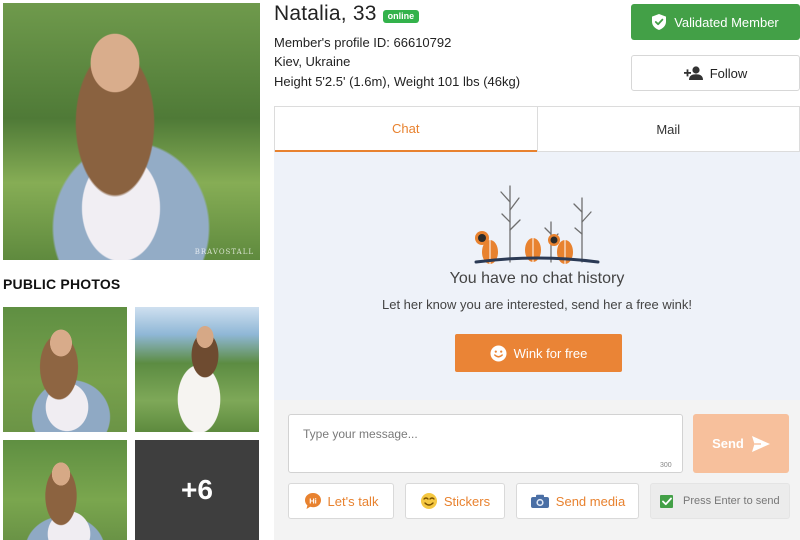  What do you see at coordinates (325, 13) in the screenshot?
I see `profile-name: Natalia, 33` at bounding box center [325, 13].